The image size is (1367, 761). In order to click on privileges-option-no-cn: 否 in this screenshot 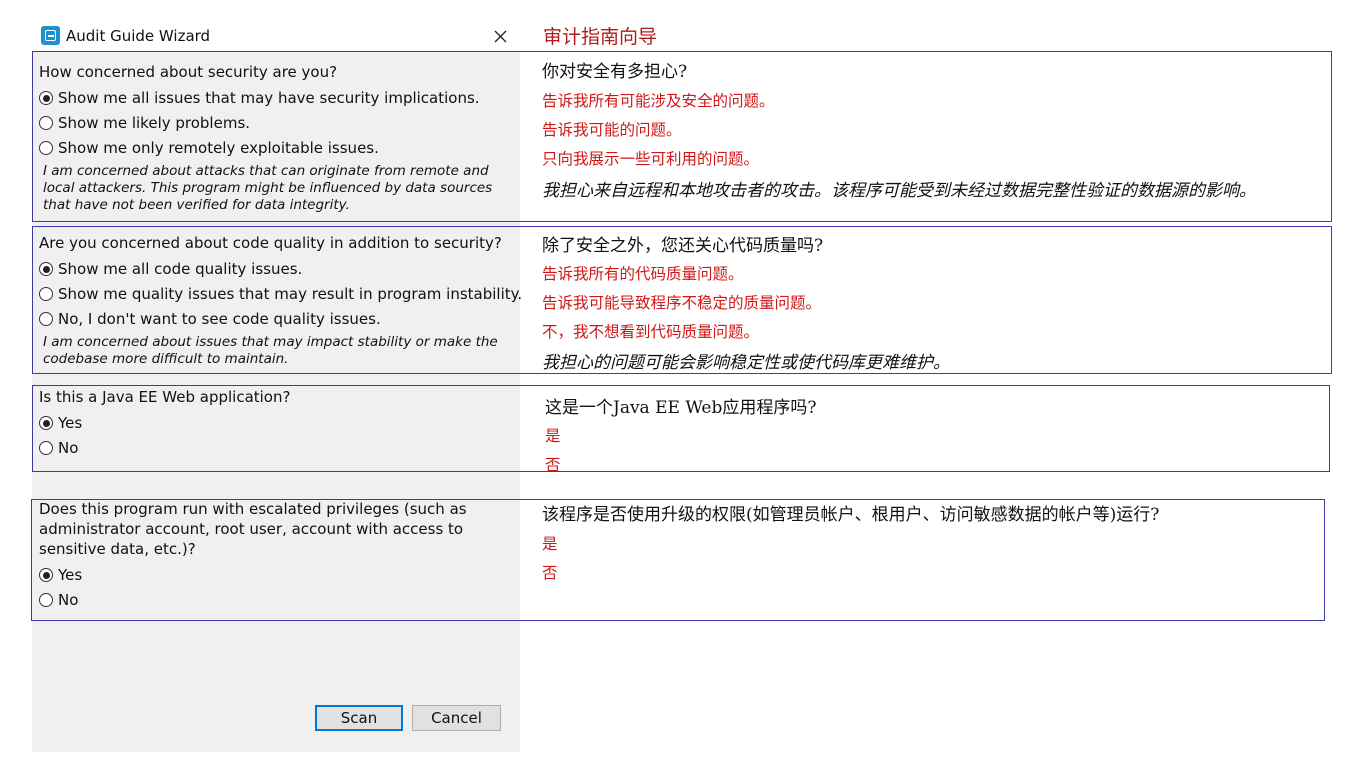, I will do `click(550, 573)`.